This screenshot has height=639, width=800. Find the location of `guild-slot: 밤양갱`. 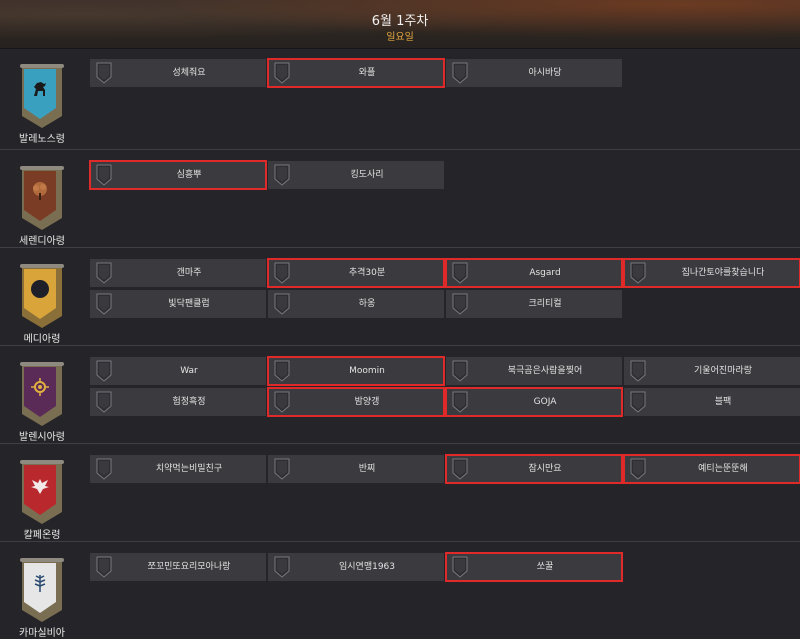

guild-slot: 밤양갱 is located at coordinates (356, 402).